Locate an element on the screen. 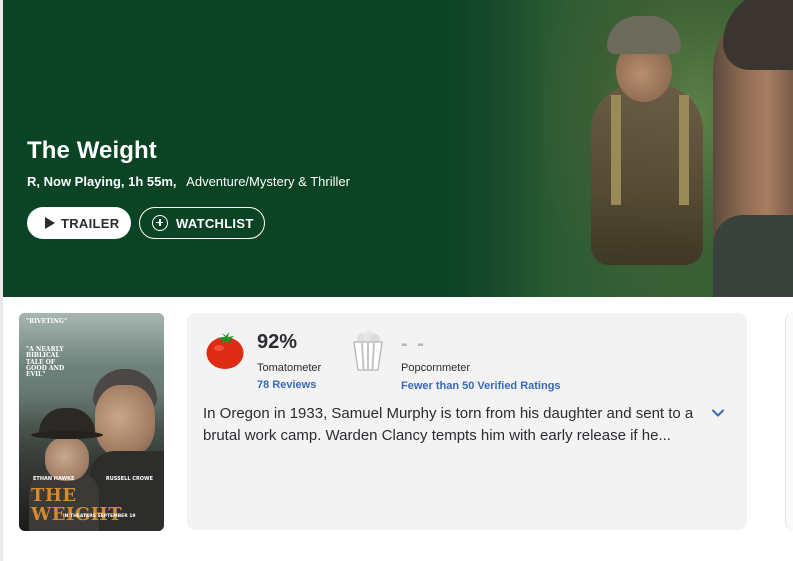 Image resolution: width=793 pixels, height=561 pixels. tomatometer-score: 92% is located at coordinates (277, 342).